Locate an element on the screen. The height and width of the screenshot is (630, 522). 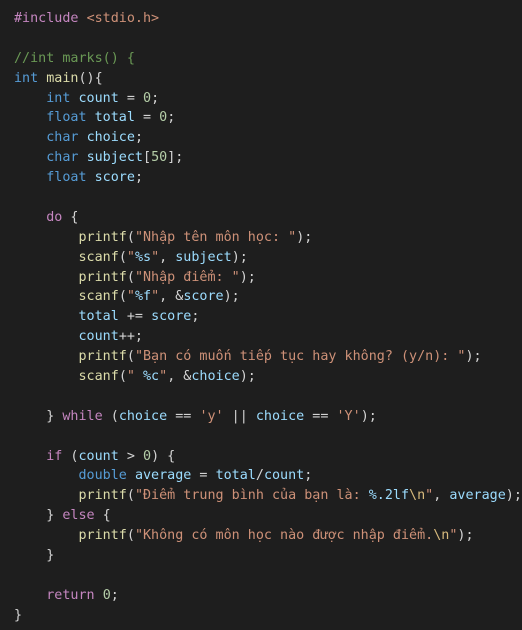
code-token: total is located at coordinates (235, 476).